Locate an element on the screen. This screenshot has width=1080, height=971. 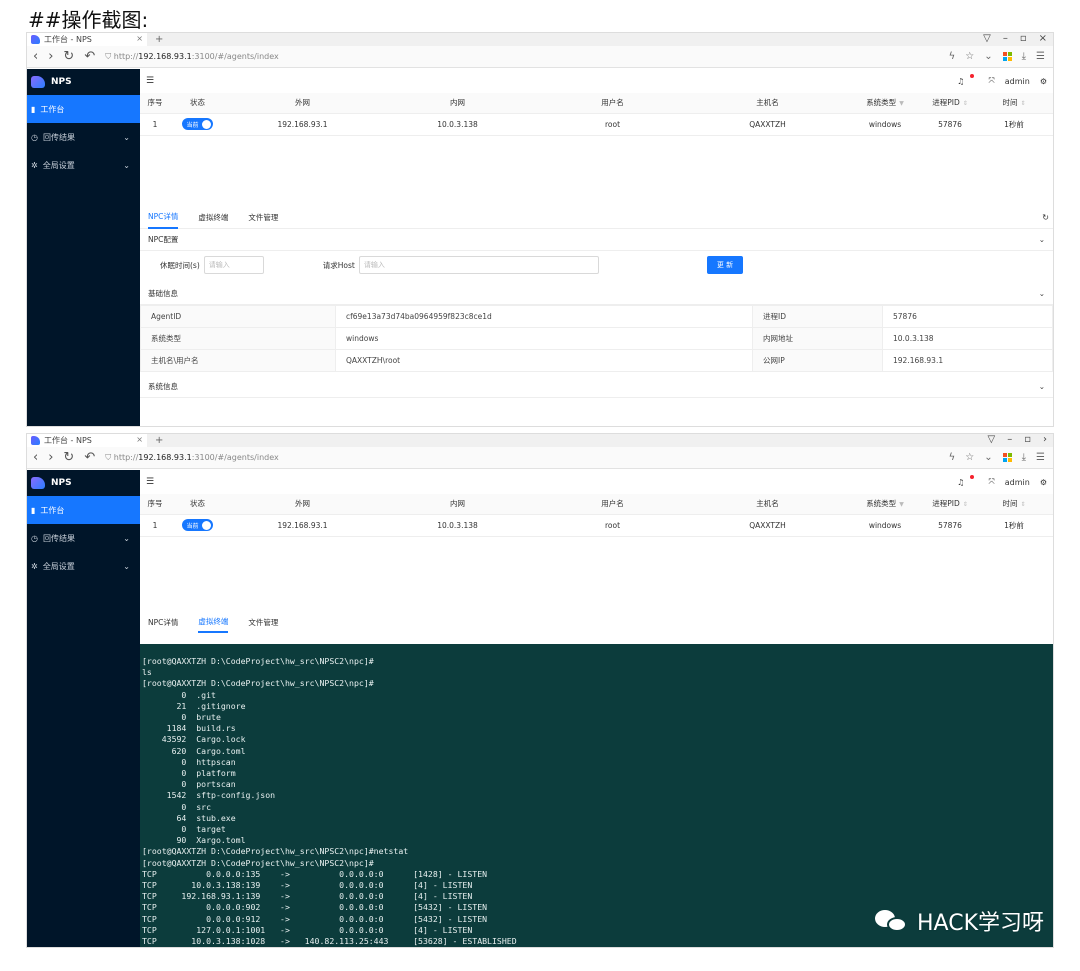
details-panel: NPC详情 虚拟终端 文件管理 is located at coordinates (596, 622).